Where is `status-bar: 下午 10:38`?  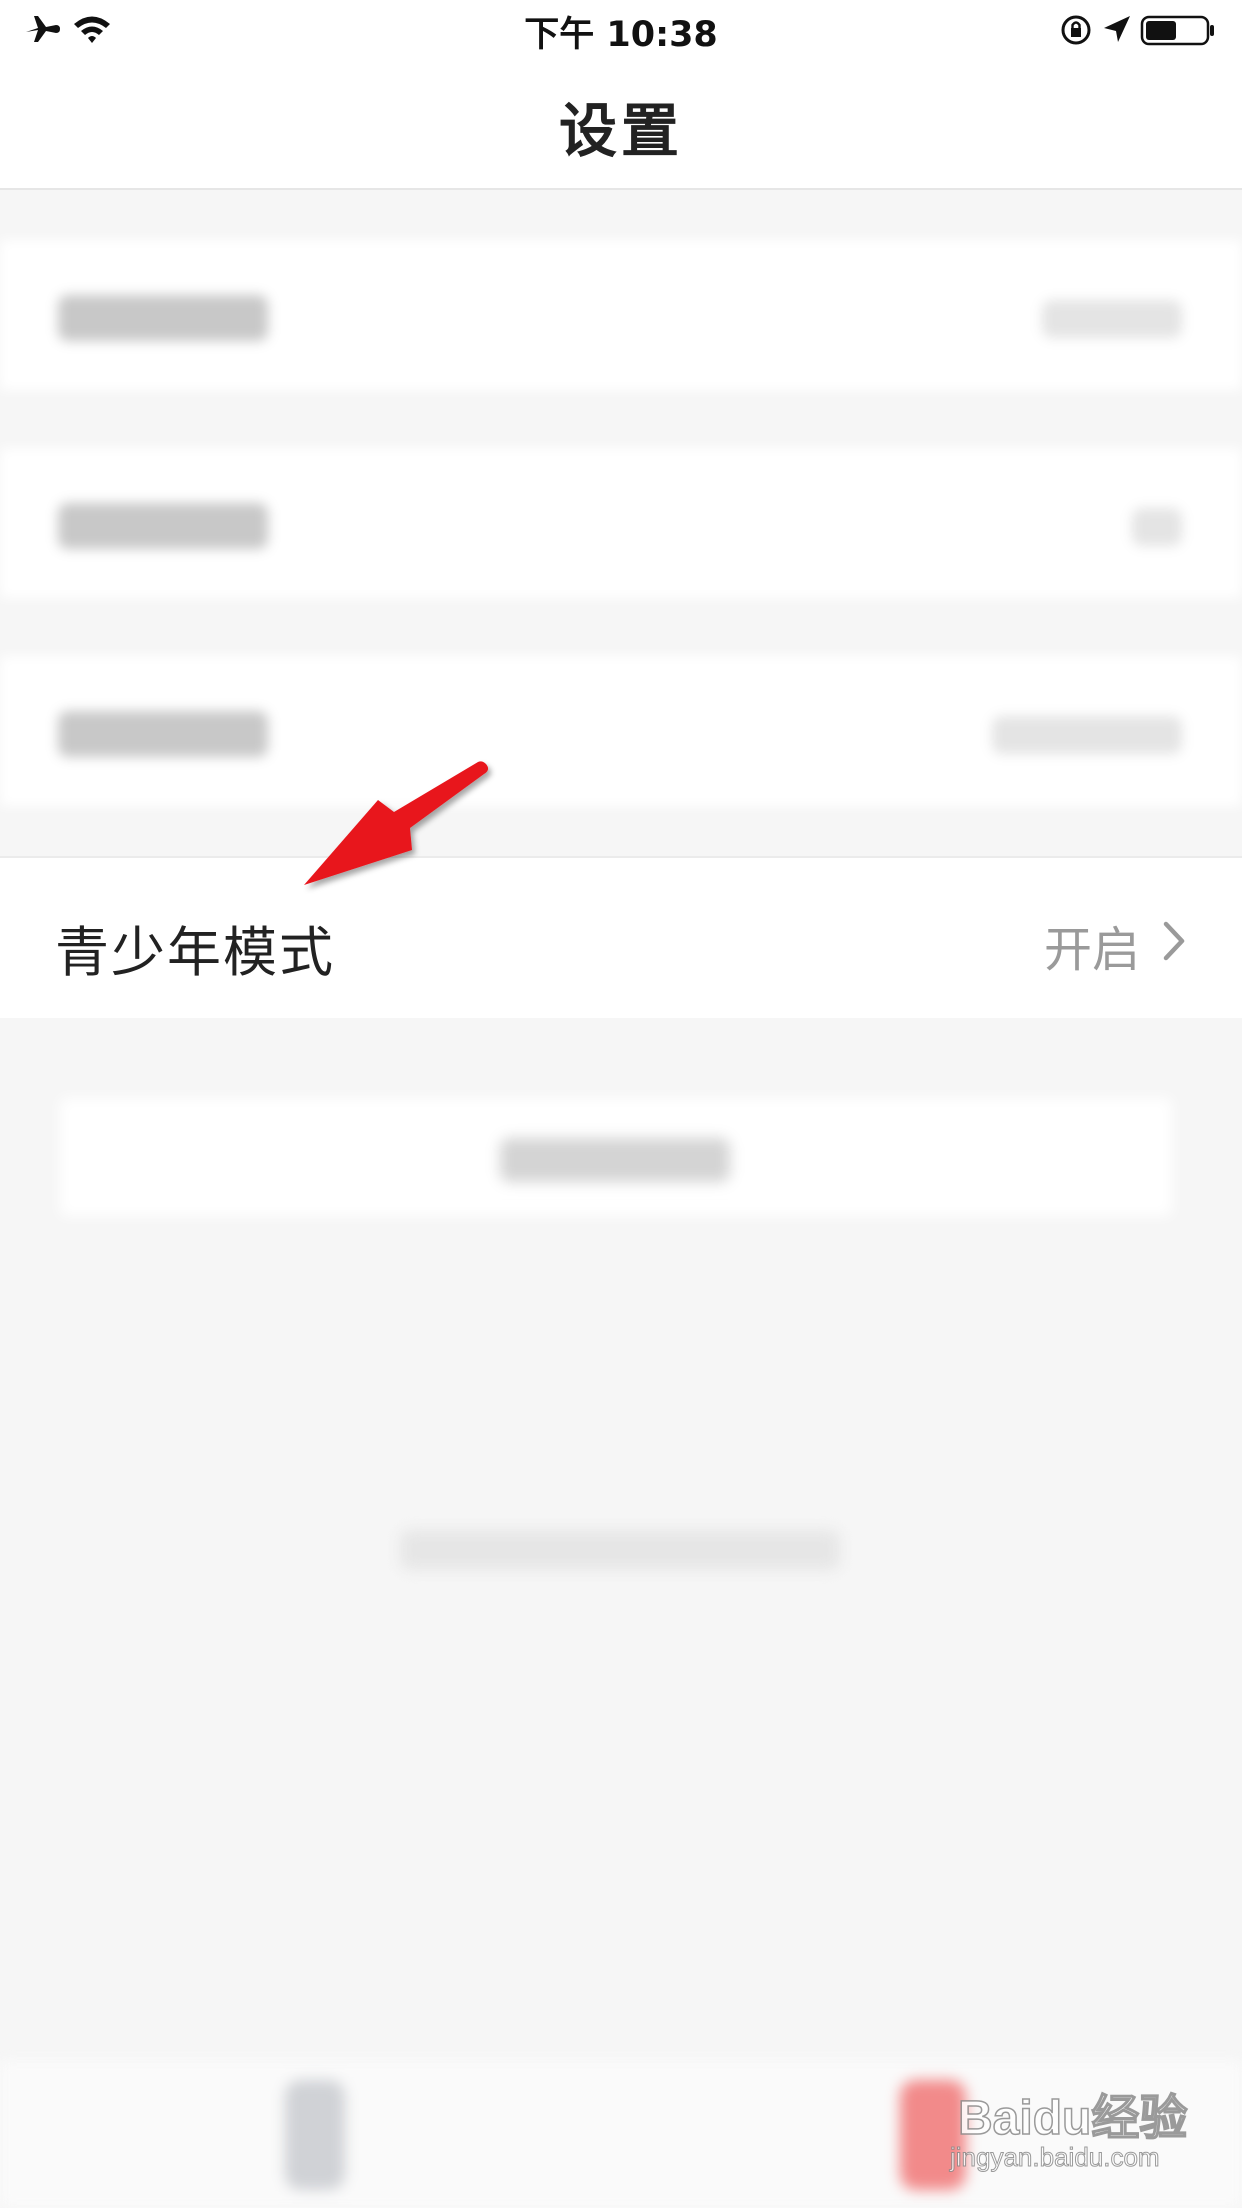 status-bar: 下午 10:38 is located at coordinates (621, 31).